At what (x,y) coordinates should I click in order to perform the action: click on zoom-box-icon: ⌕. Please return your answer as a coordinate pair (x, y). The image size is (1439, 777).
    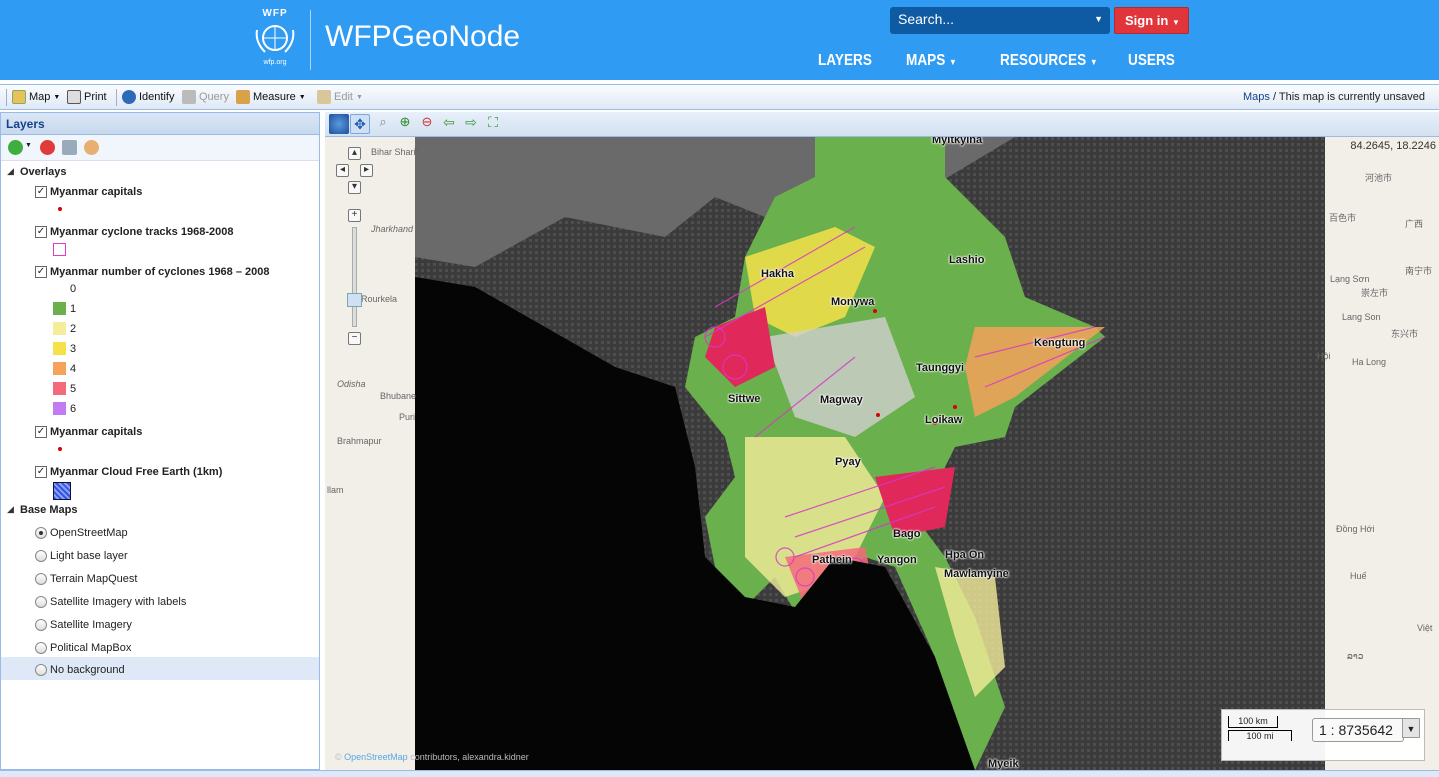
    Looking at the image, I should click on (383, 124).